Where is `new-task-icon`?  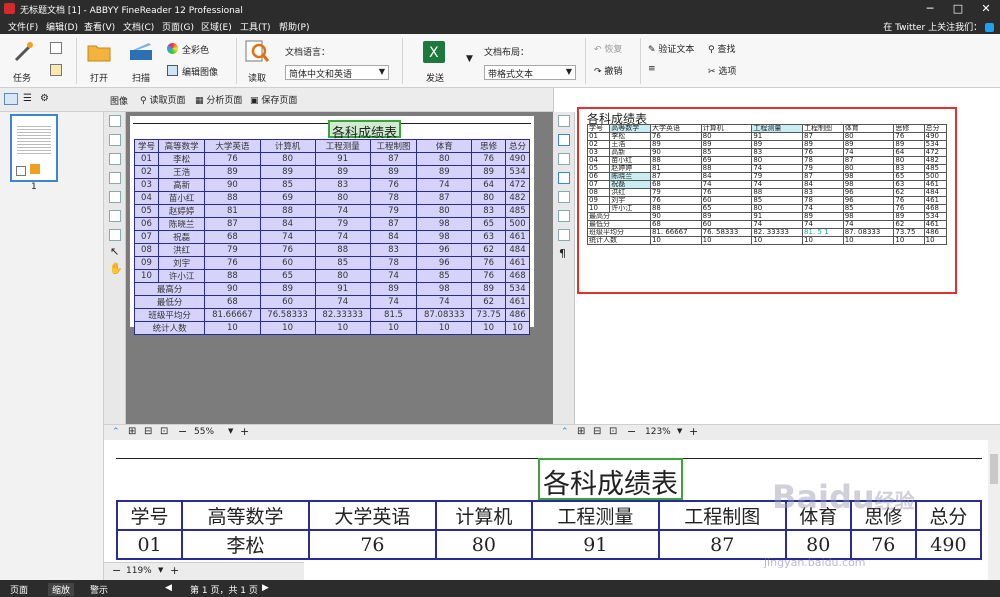 new-task-icon is located at coordinates (56, 70).